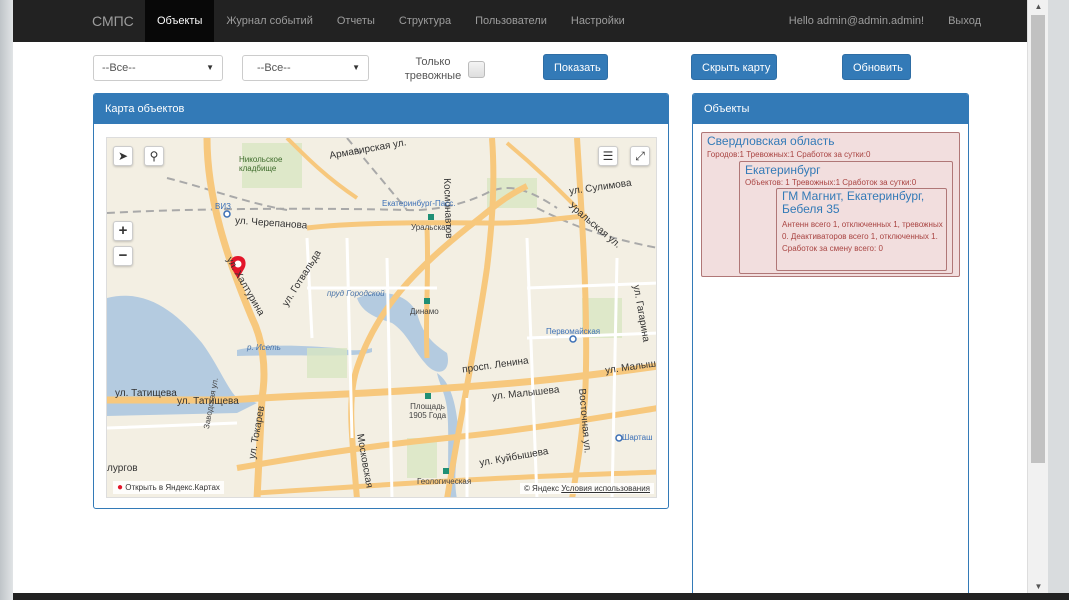  What do you see at coordinates (783, 170) in the screenshot?
I see `city-name: Екатеринбург` at bounding box center [783, 170].